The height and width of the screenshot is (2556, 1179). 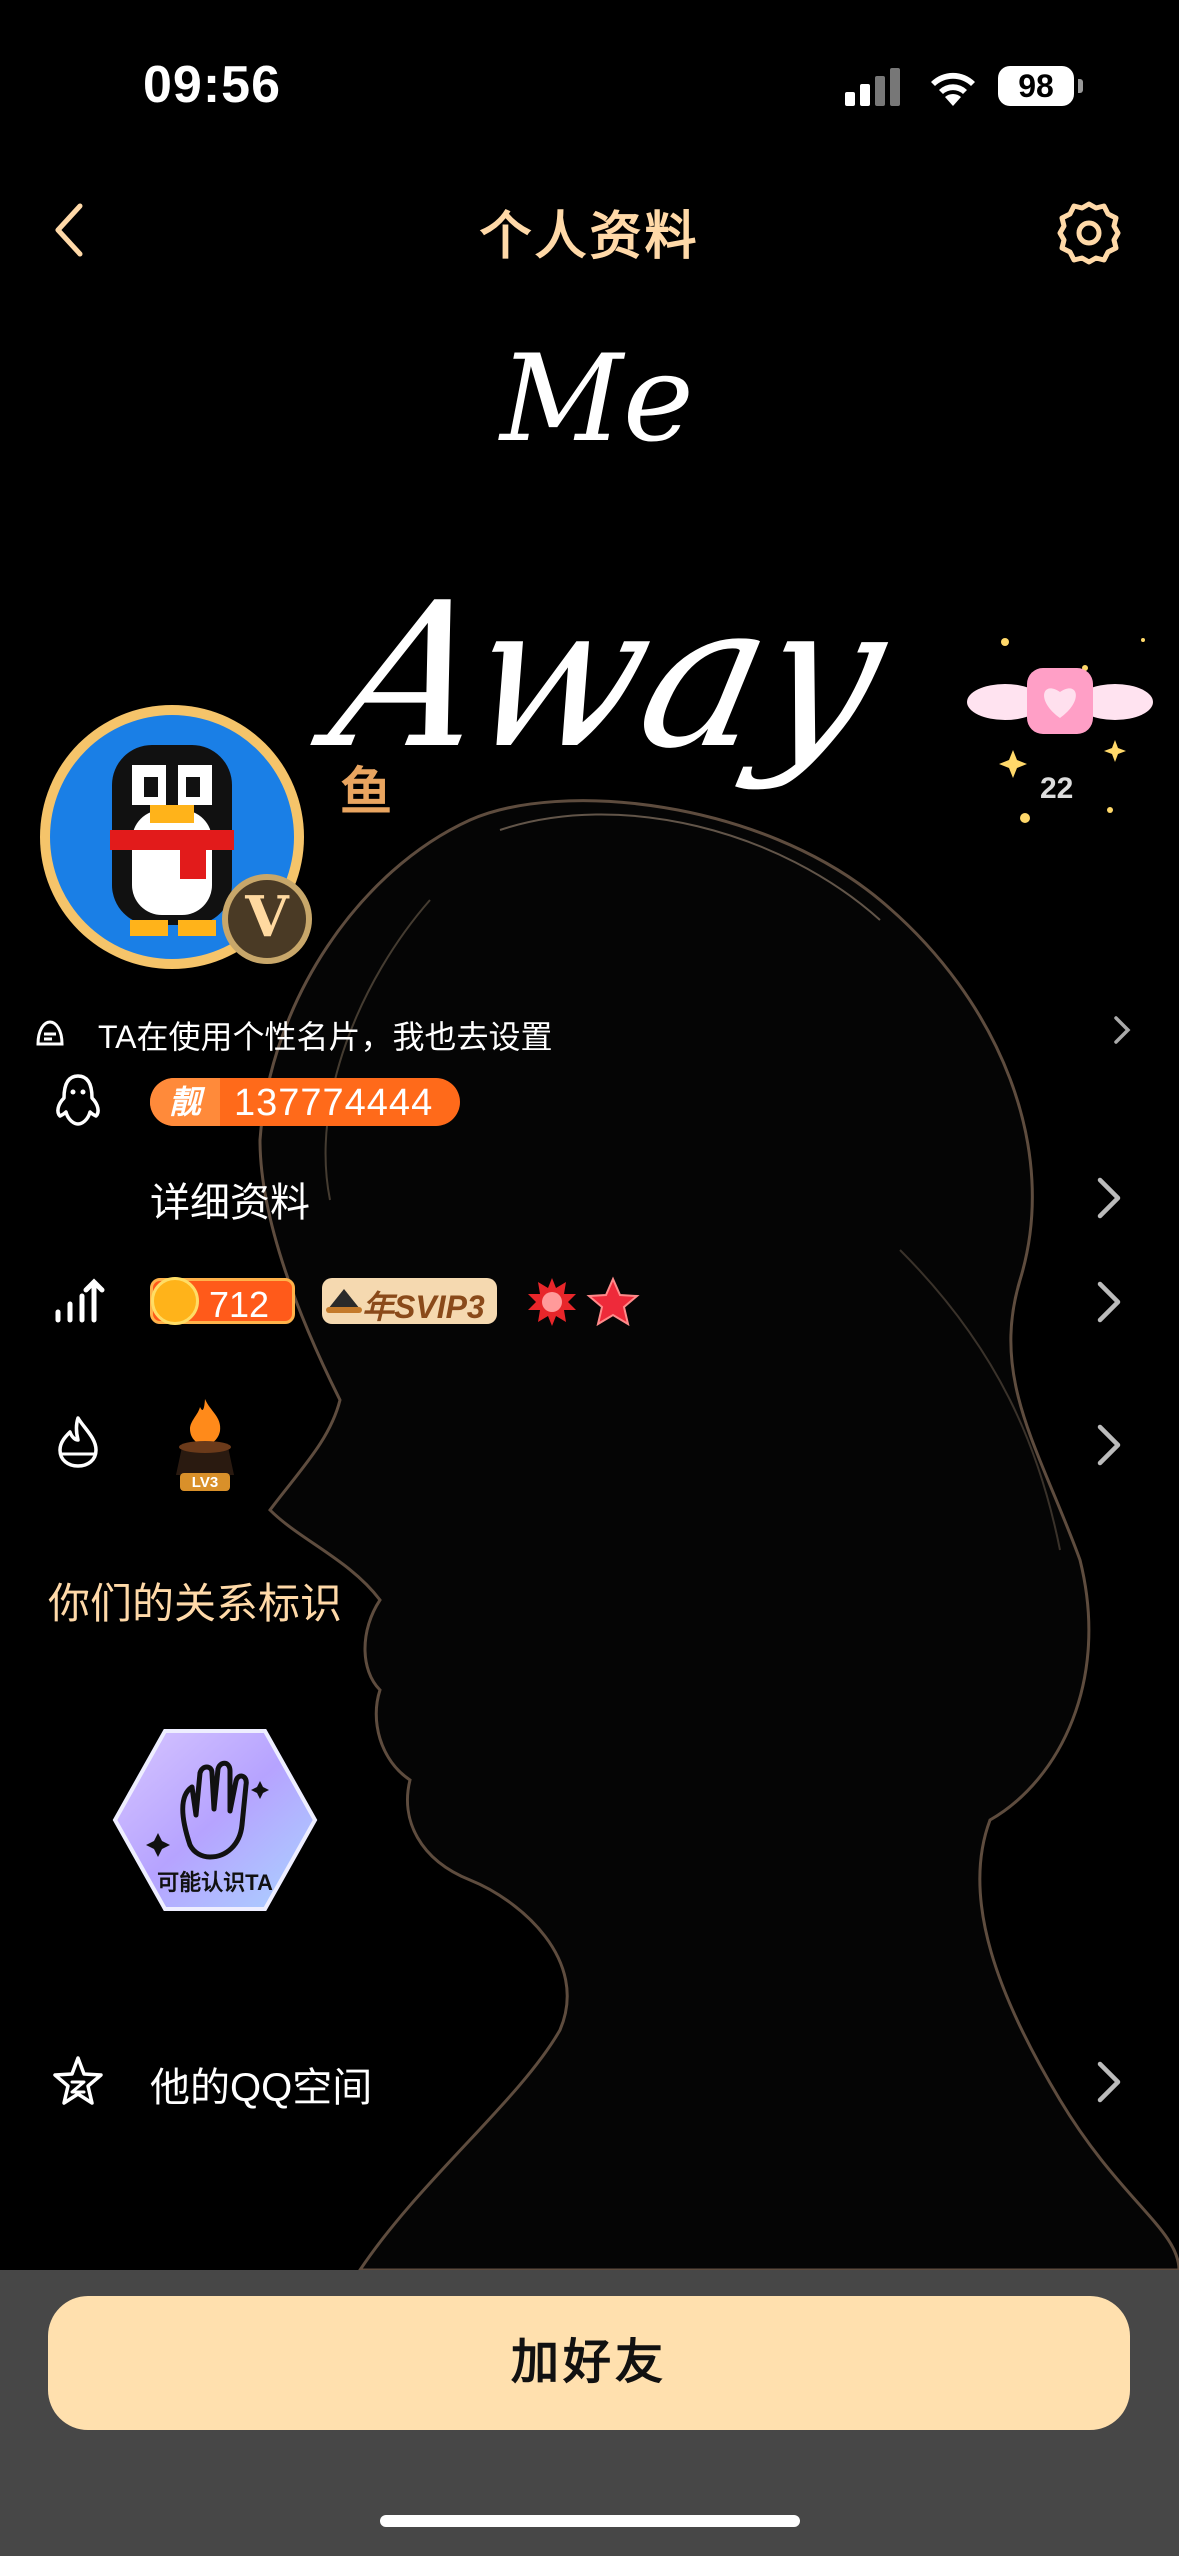 I want to click on detailed-profile-link: 详细资料, so click(x=230, y=1199).